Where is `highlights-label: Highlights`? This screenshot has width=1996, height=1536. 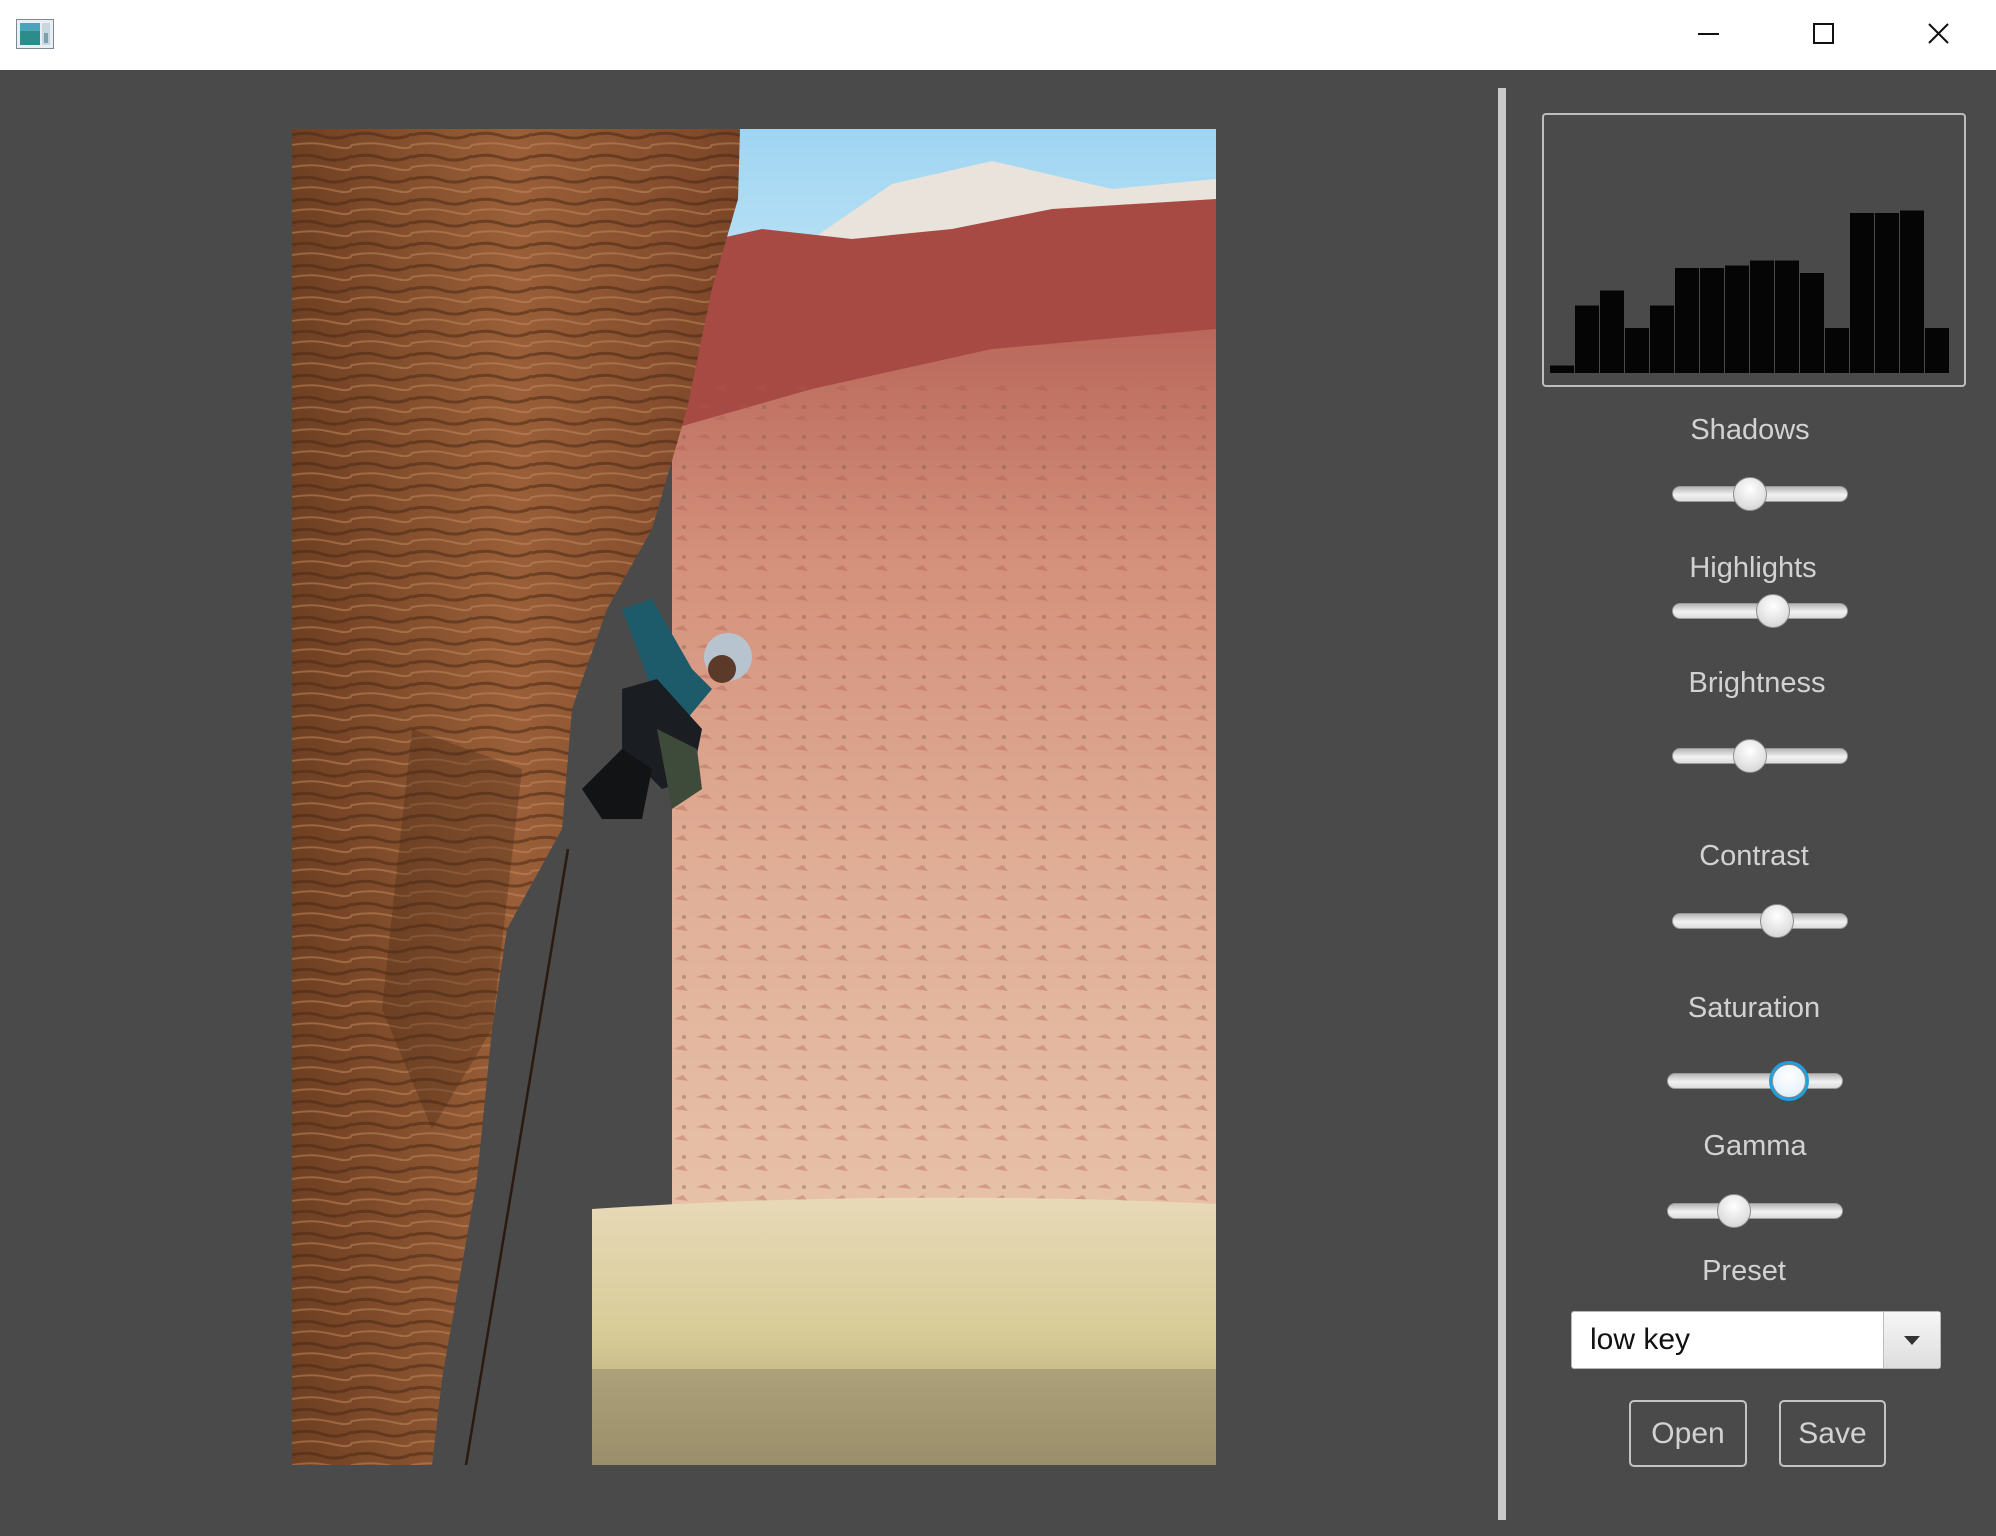 highlights-label: Highlights is located at coordinates (1753, 568).